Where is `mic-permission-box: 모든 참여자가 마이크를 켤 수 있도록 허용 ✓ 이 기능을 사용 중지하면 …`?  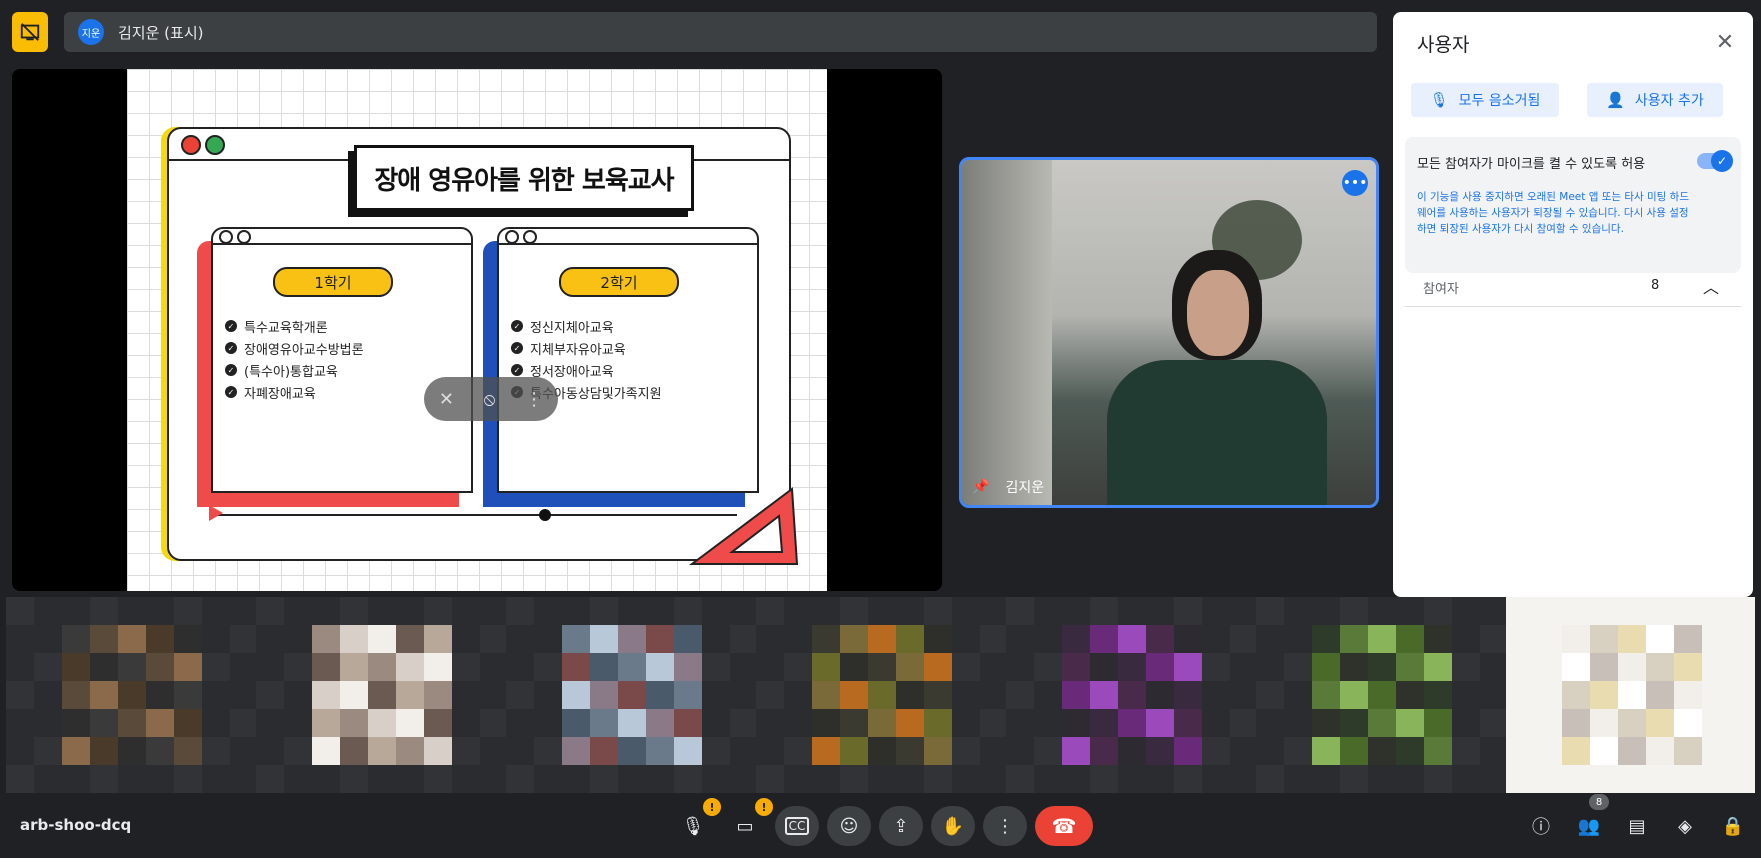
mic-permission-box: 모든 참여자가 마이크를 켤 수 있도록 허용 ✓ 이 기능을 사용 중지하면 … is located at coordinates (1573, 205).